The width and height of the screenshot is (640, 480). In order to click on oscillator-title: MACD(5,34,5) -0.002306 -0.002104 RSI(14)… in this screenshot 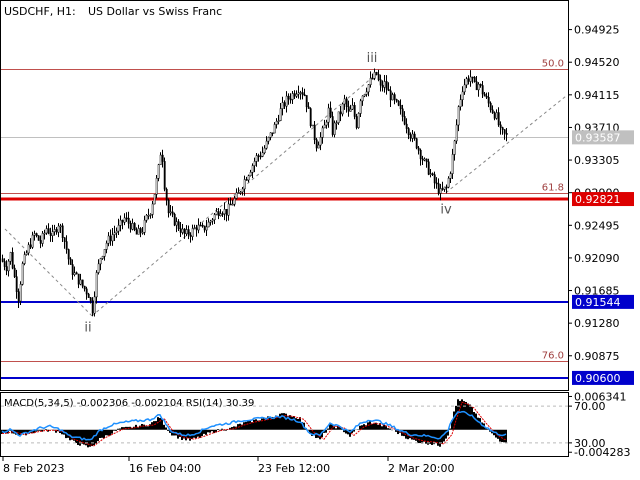, I will do `click(129, 403)`.